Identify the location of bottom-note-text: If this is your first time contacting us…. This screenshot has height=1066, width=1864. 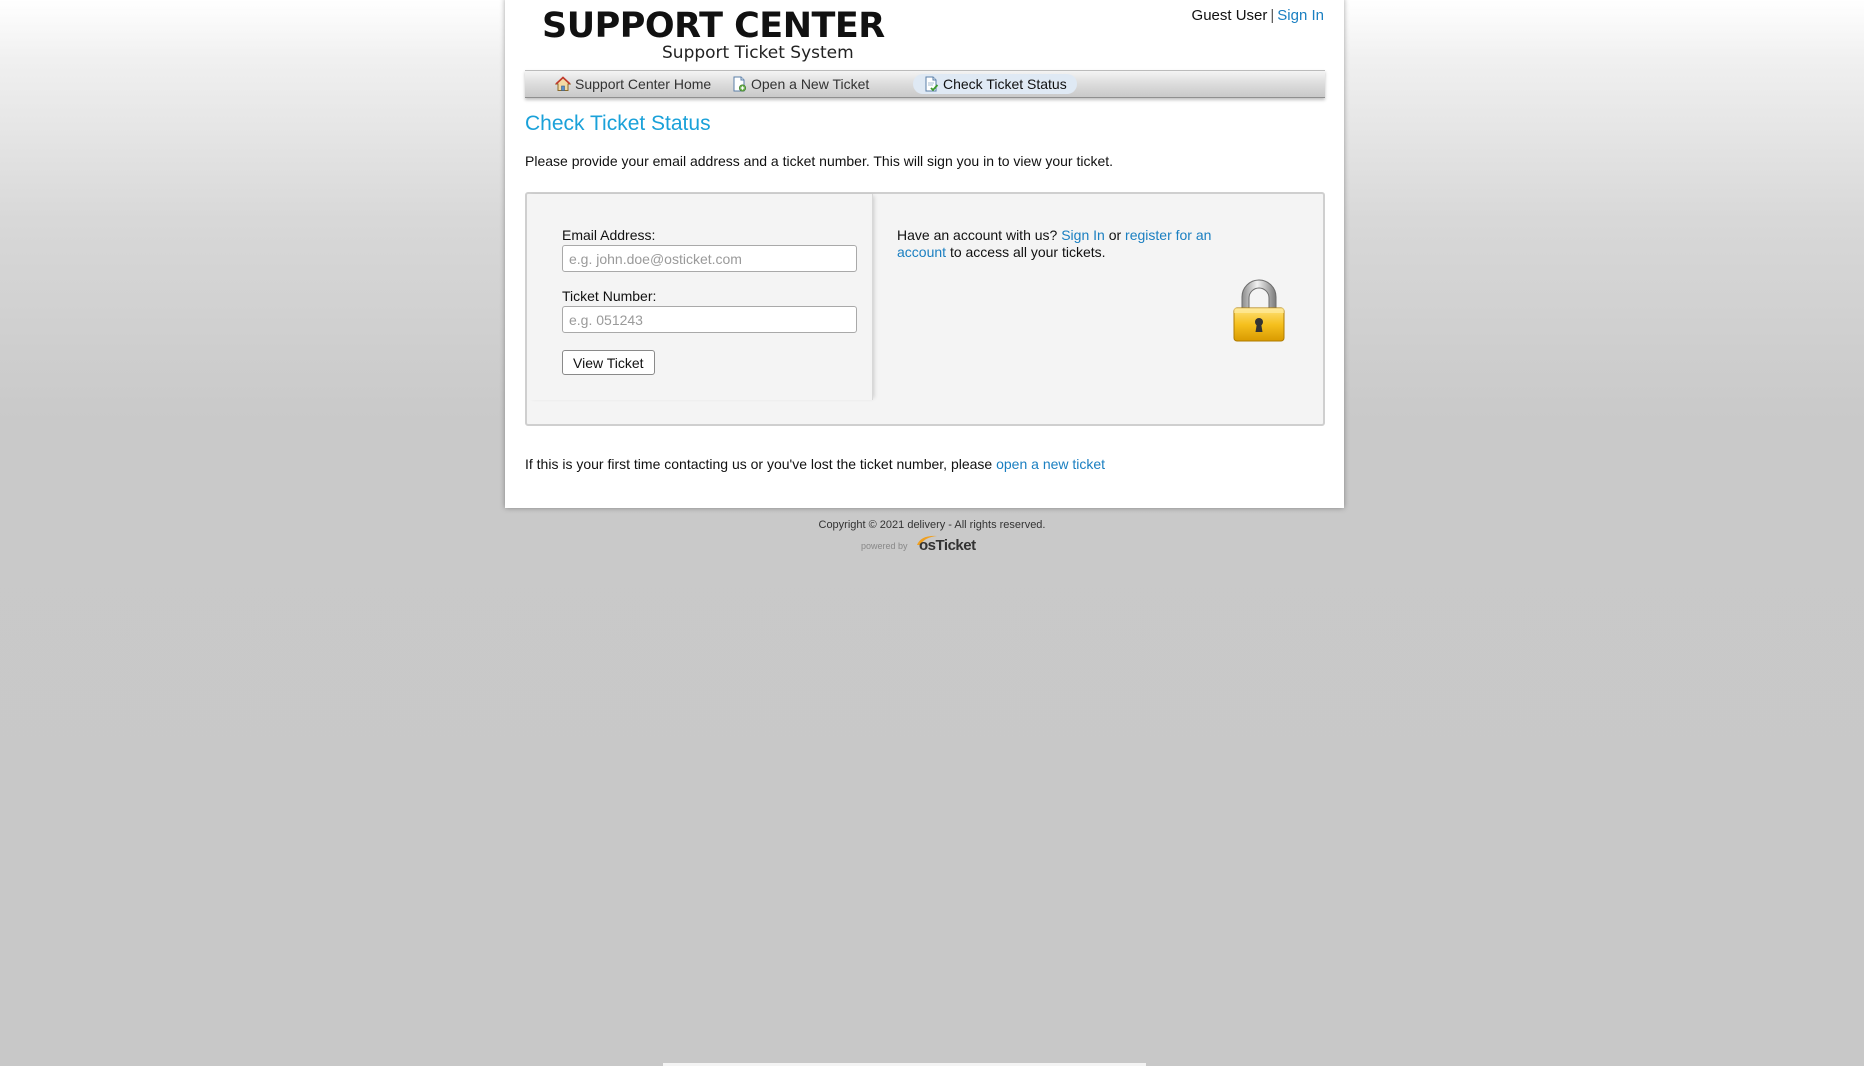
(759, 464).